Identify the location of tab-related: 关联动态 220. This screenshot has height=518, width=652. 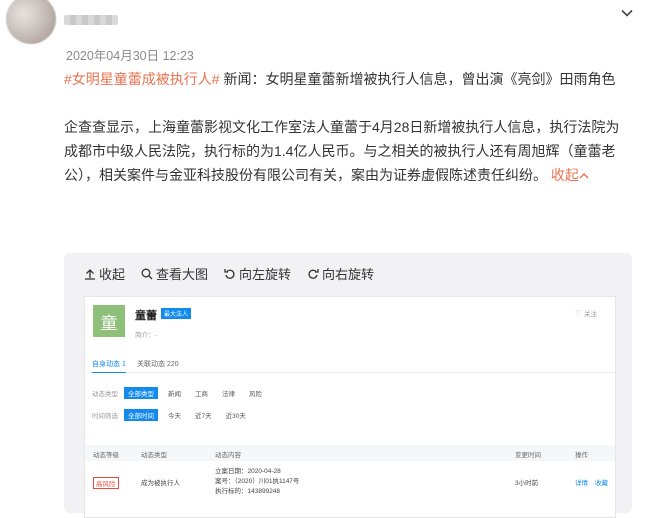
(158, 364).